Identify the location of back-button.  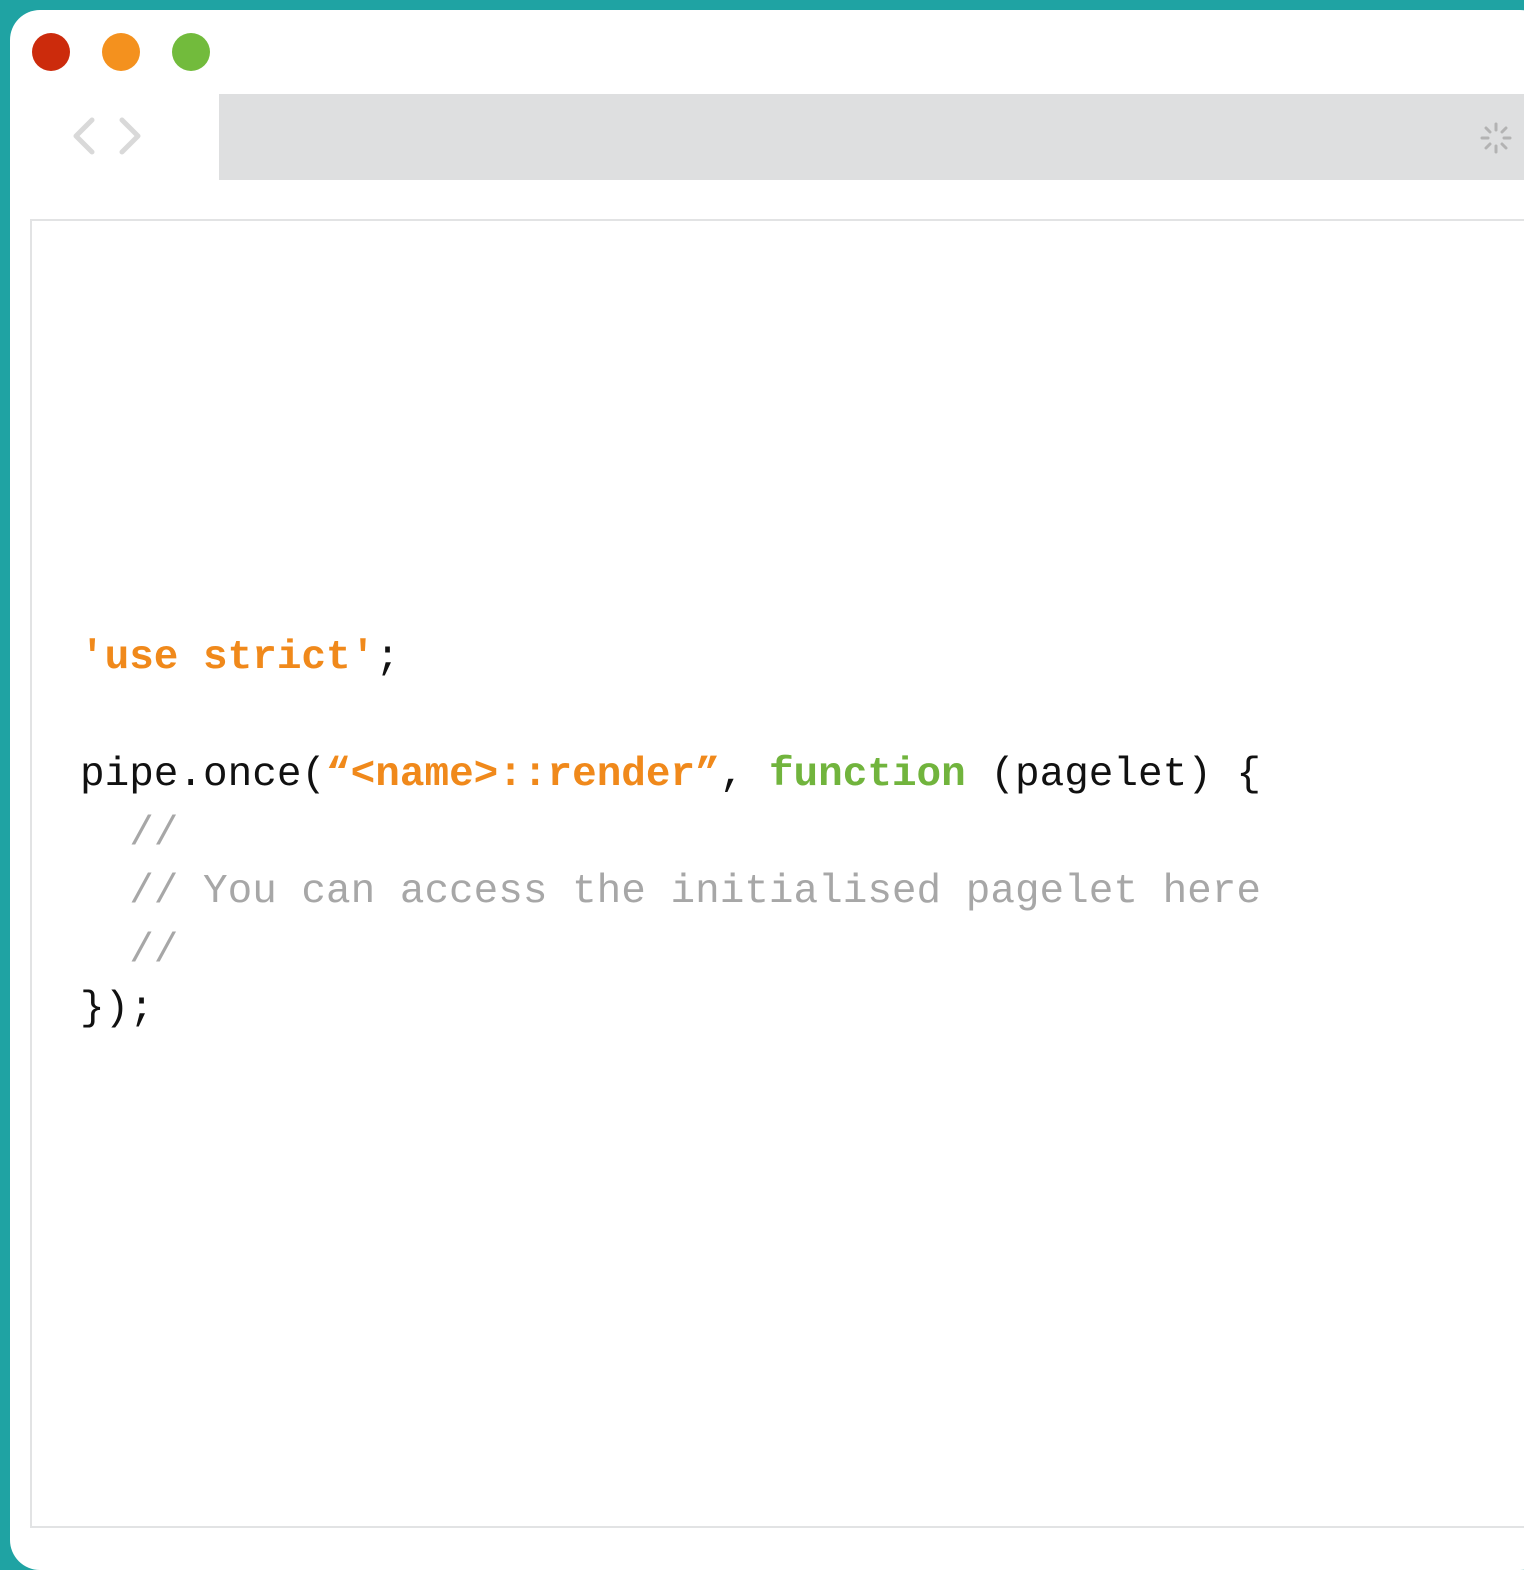
(84, 136).